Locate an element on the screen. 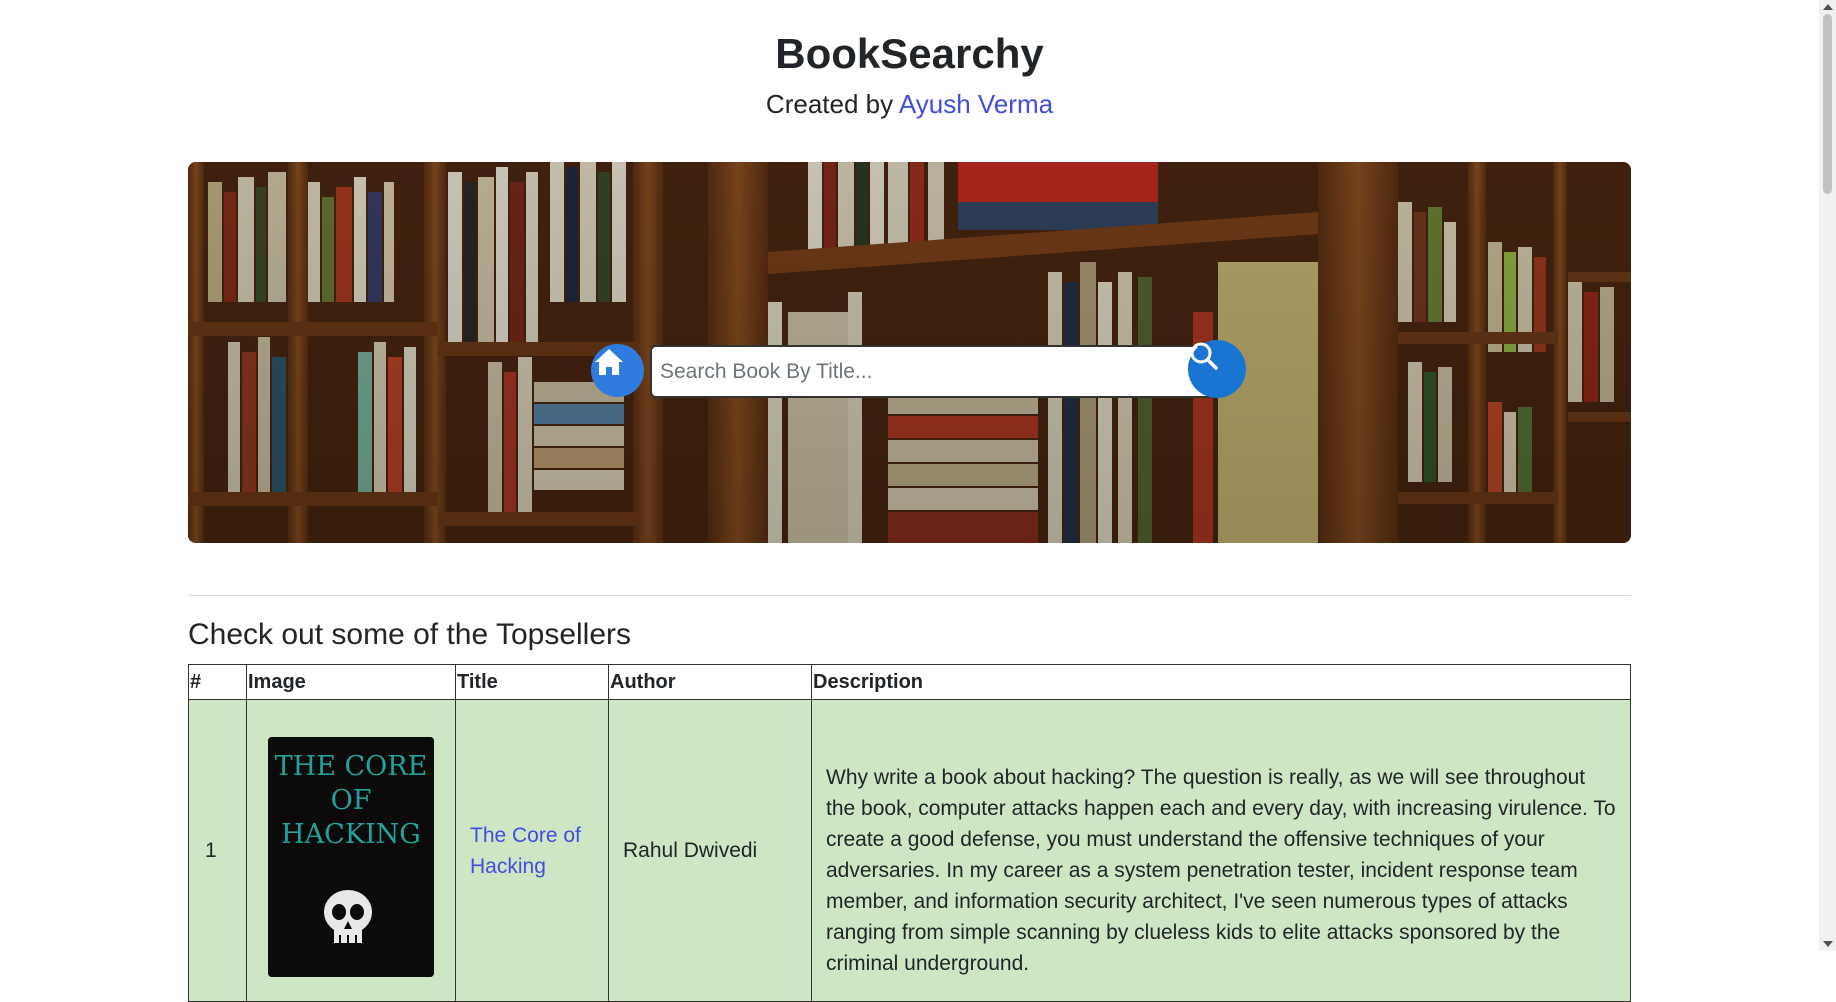  scroll-thumb is located at coordinates (1827, 104).